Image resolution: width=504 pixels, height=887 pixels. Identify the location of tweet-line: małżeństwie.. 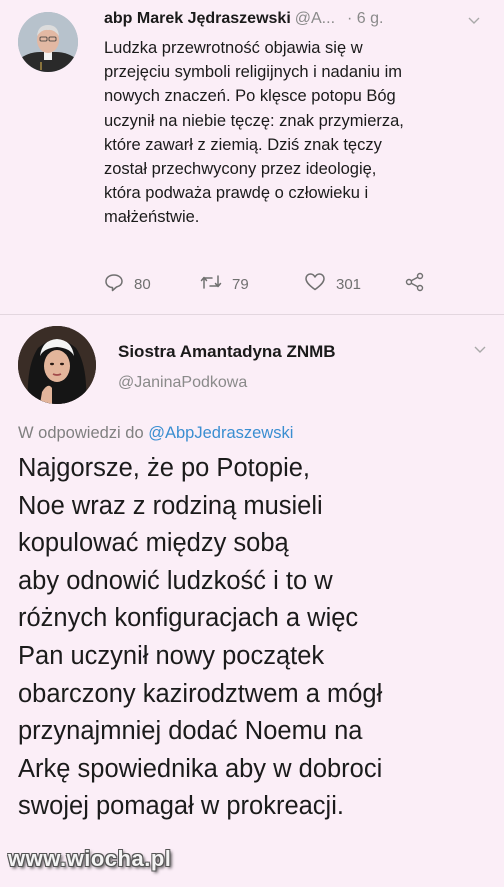
(152, 217).